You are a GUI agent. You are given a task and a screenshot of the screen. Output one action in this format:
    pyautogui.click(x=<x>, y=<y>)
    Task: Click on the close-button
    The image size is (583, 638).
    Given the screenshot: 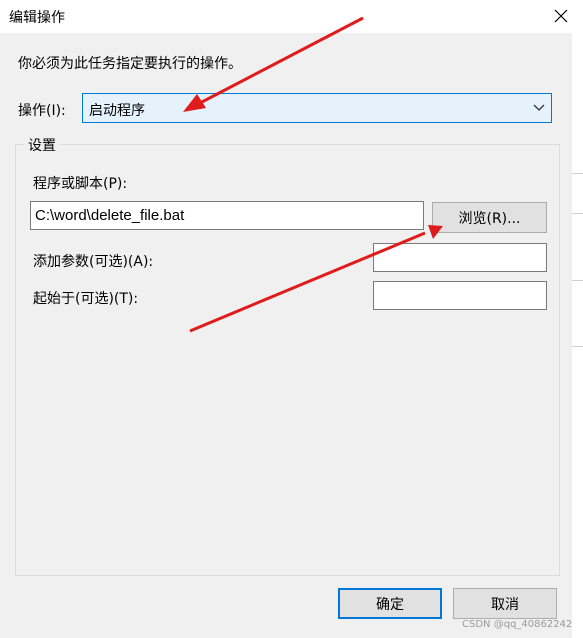 What is the action you would take?
    pyautogui.click(x=561, y=16)
    